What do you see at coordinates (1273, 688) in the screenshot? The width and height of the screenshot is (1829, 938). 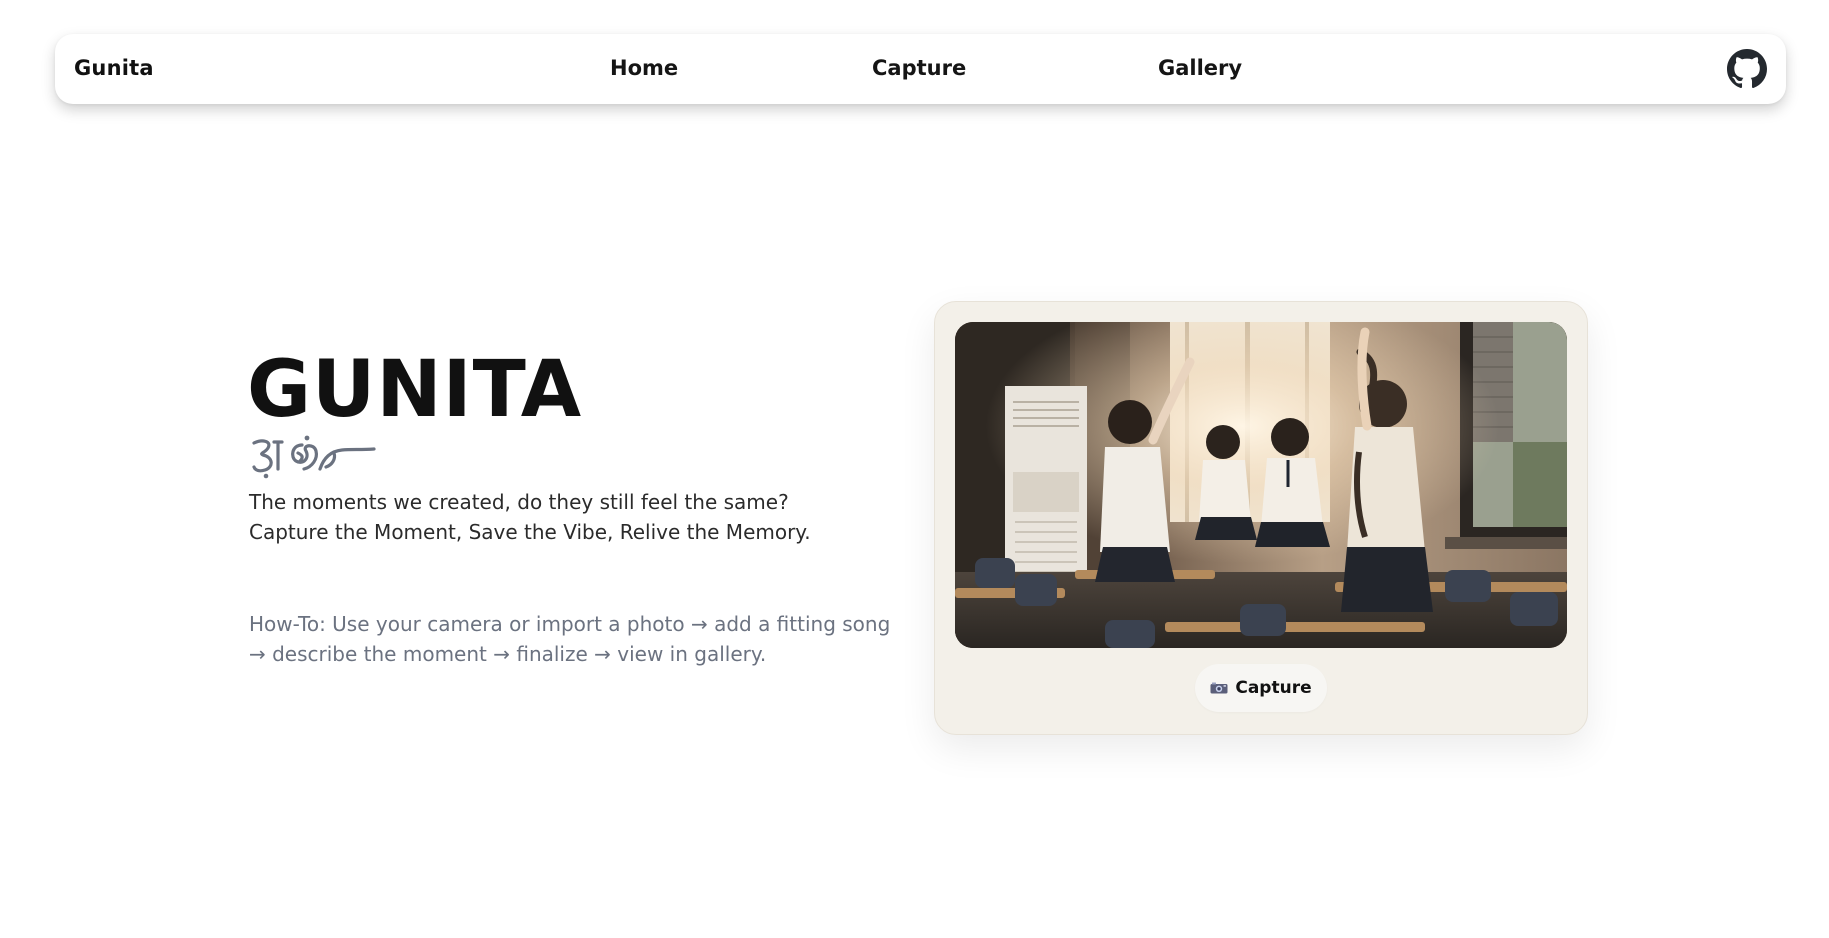 I see `capture-button-label: Capture` at bounding box center [1273, 688].